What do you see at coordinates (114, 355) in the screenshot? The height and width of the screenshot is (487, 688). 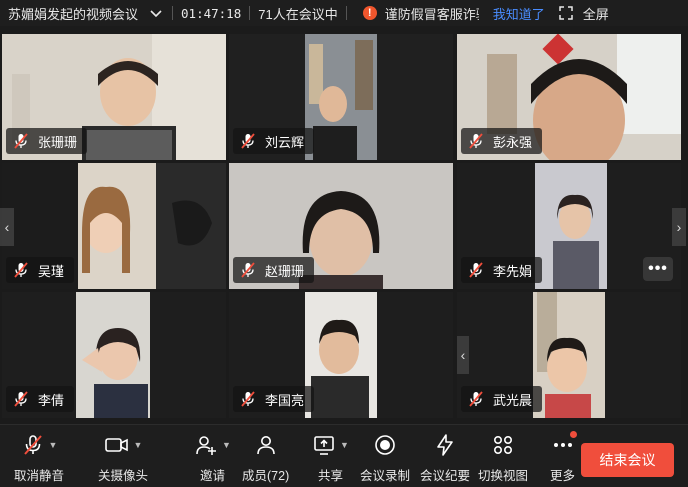 I see `video-tile: 李倩` at bounding box center [114, 355].